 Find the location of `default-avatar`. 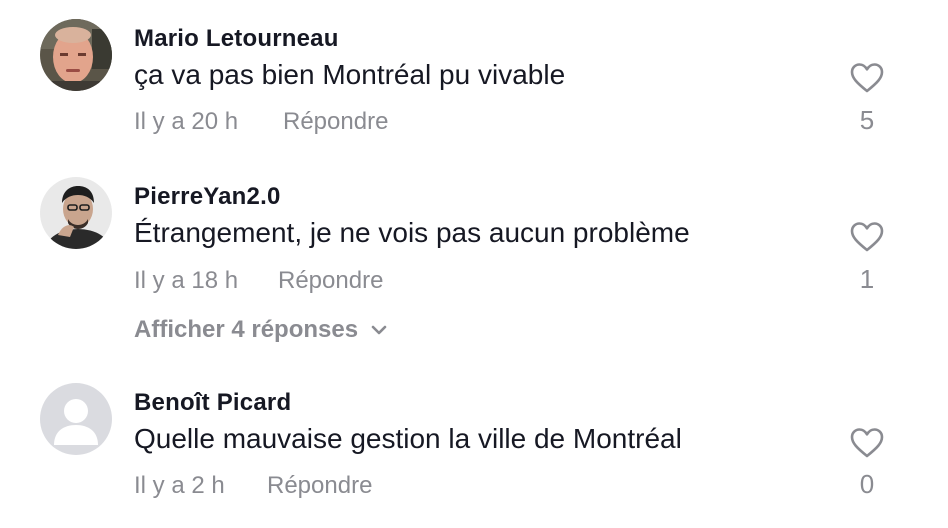

default-avatar is located at coordinates (76, 419).